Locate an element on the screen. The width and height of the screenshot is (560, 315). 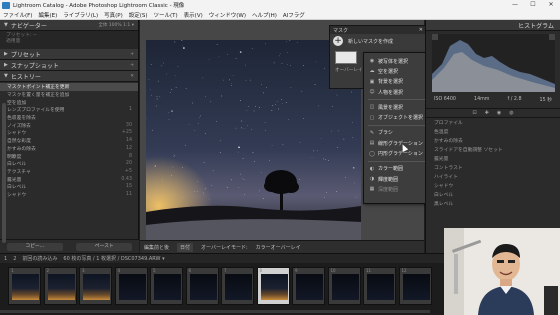
history-item: レンズプロファイルを使用 1 is located at coordinates (69, 110).